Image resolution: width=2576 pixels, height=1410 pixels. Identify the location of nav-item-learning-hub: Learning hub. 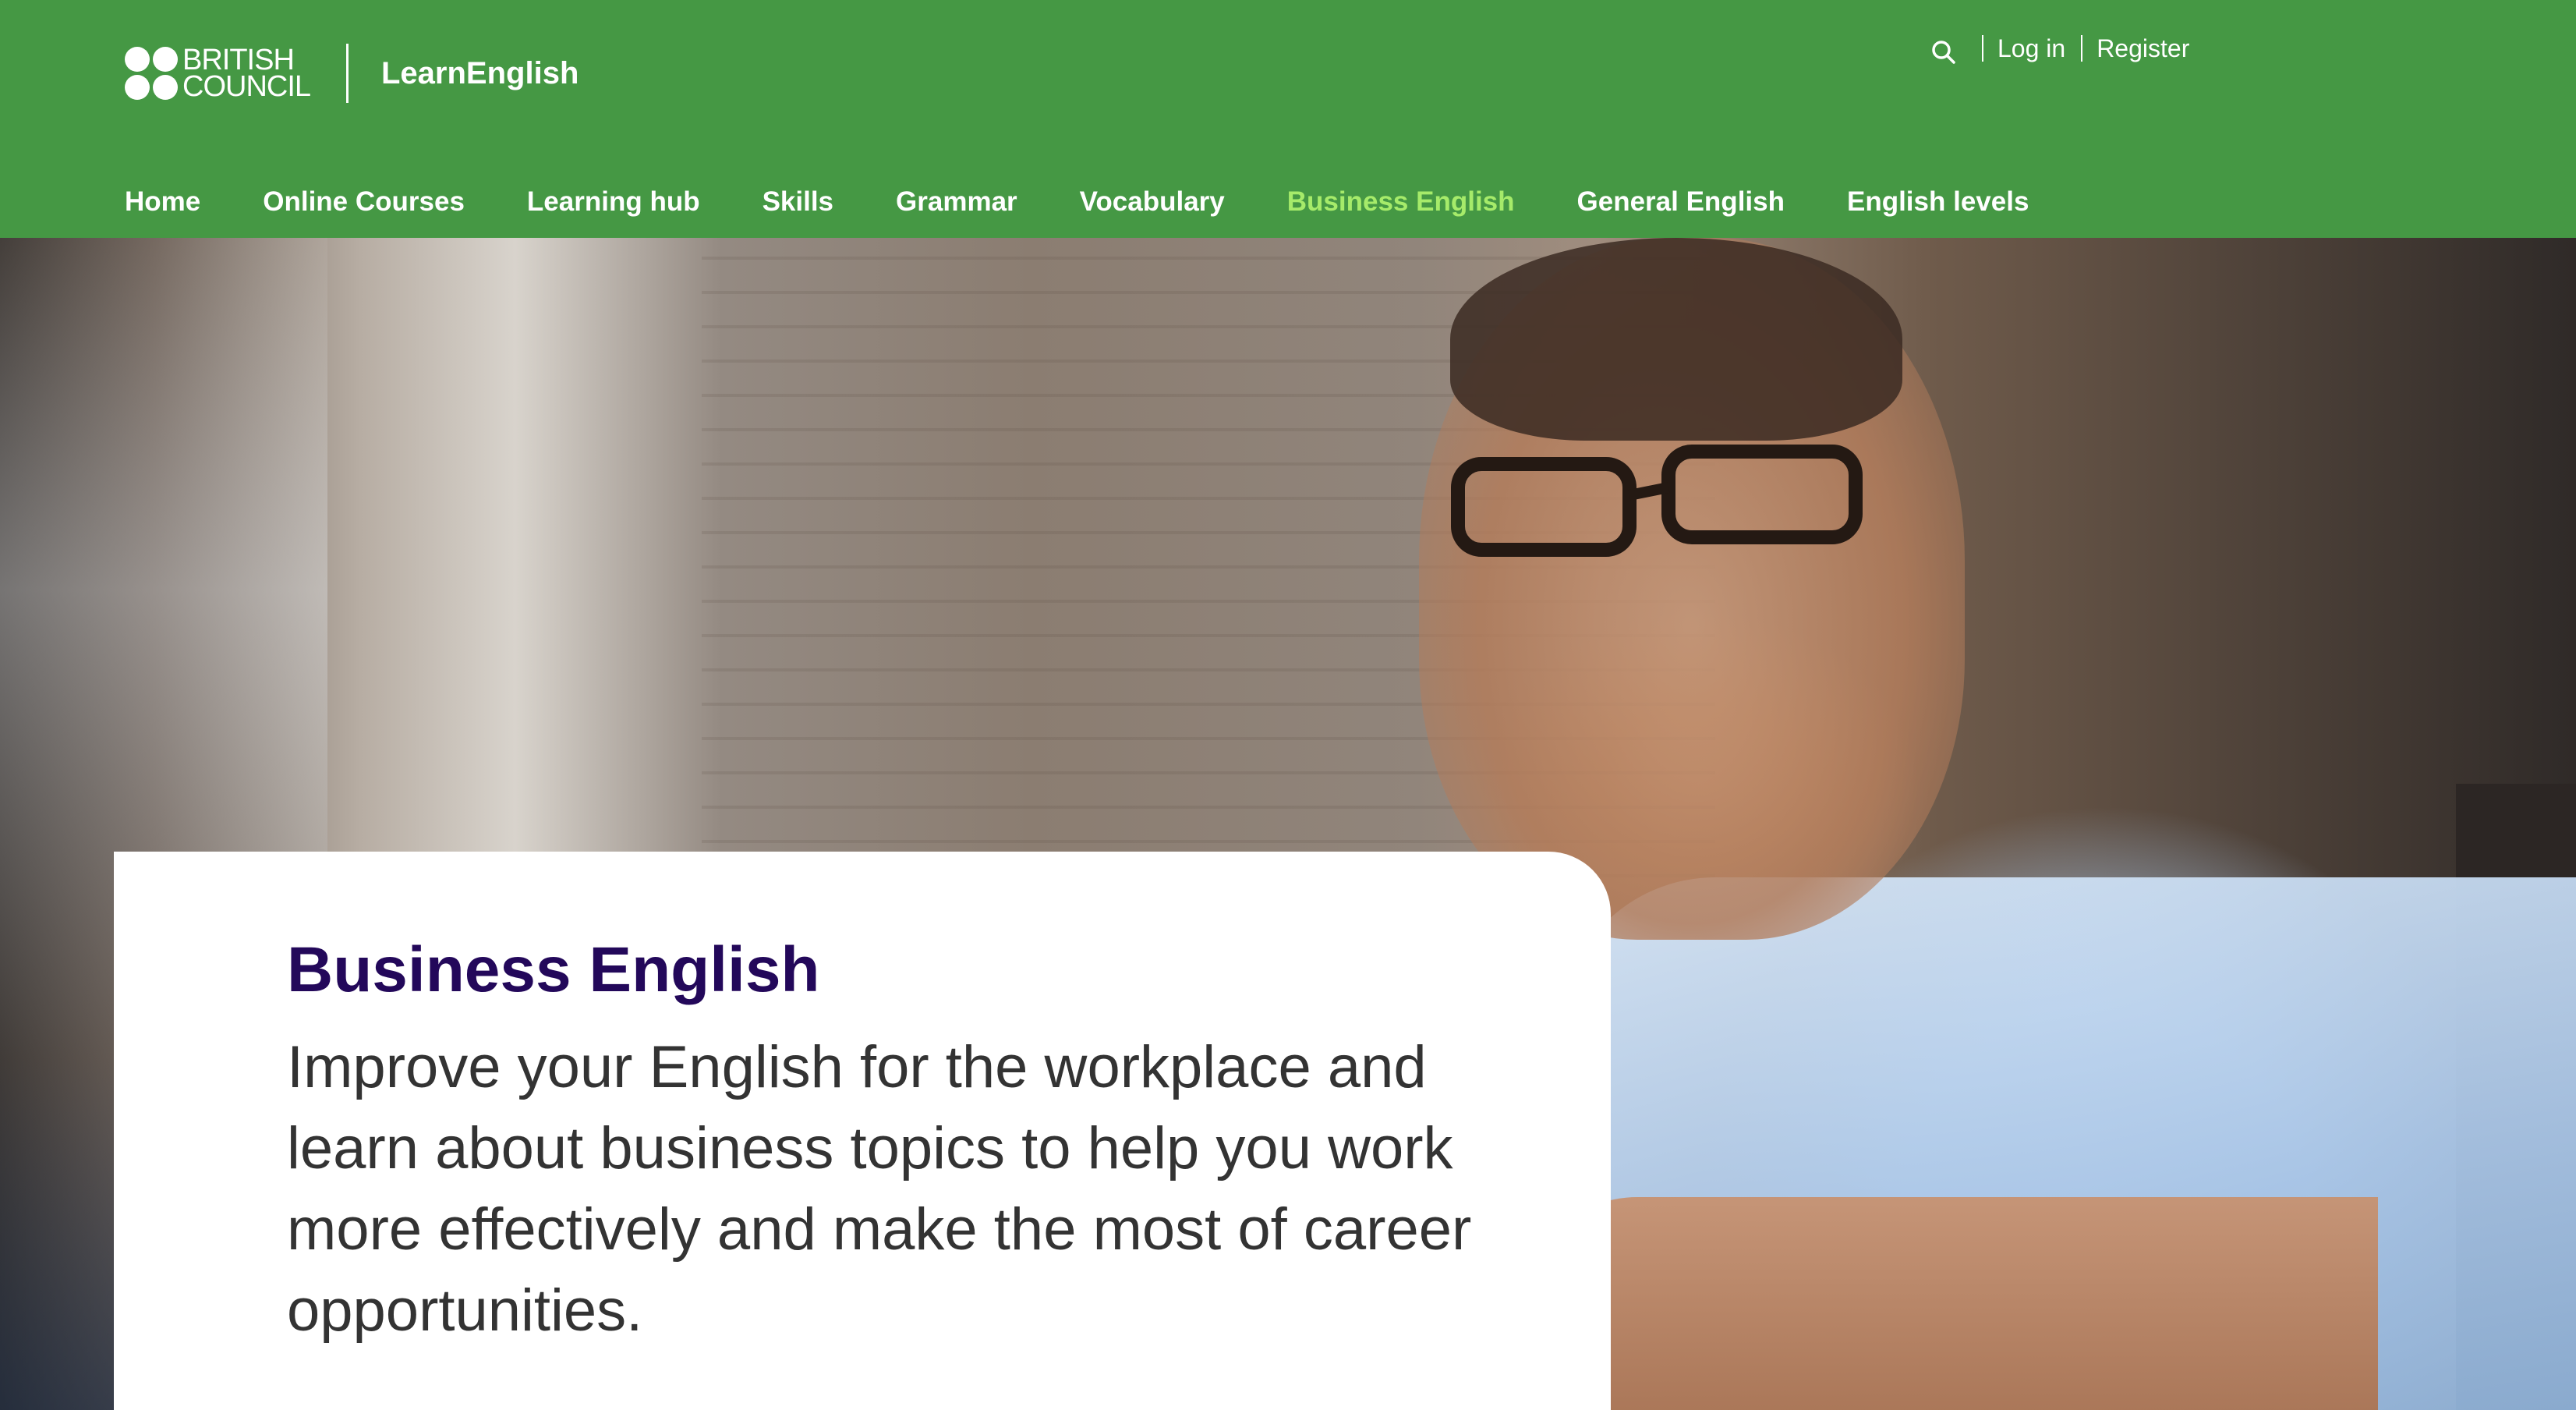
(613, 202).